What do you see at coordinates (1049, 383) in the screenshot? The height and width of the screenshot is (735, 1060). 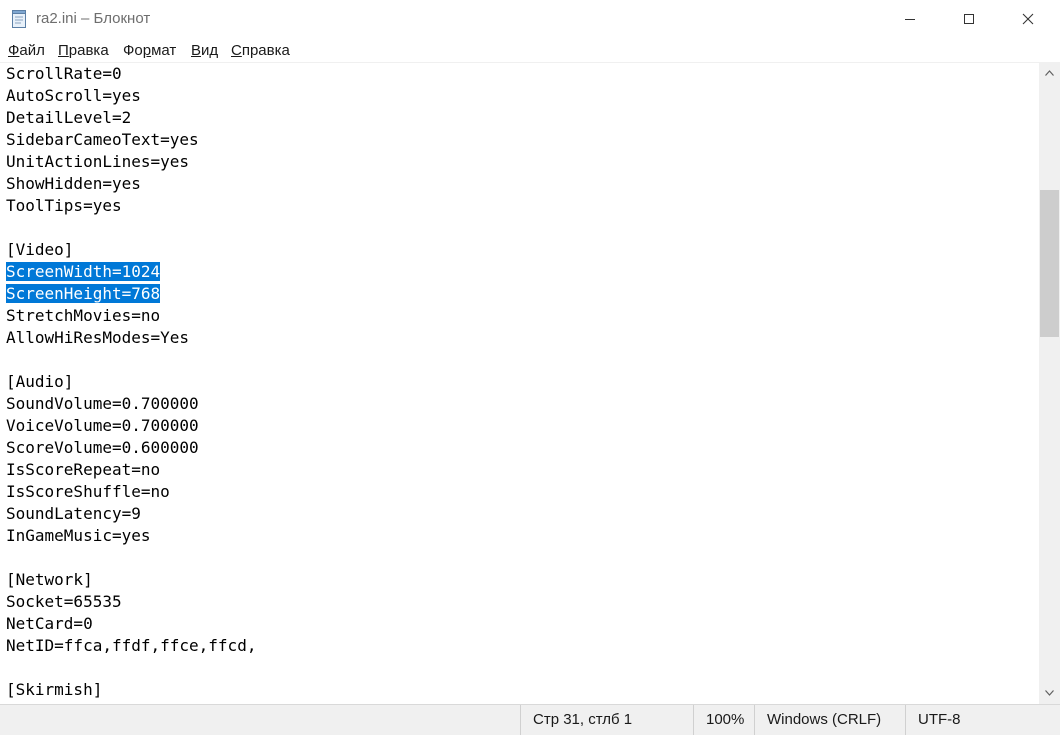 I see `vertical-scrollbar` at bounding box center [1049, 383].